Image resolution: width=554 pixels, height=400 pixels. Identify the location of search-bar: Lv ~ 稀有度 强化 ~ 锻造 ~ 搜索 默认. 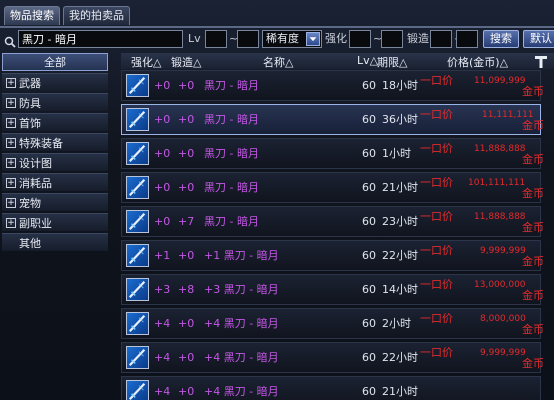
(278, 40).